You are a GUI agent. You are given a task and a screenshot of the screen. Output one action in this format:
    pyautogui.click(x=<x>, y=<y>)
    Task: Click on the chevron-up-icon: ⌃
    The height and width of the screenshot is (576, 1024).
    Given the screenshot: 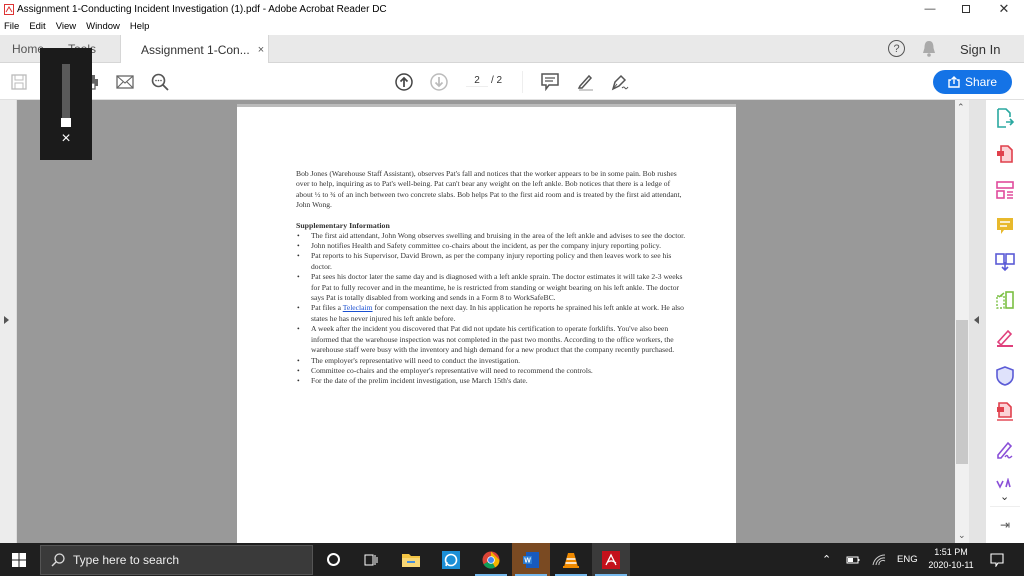 What is the action you would take?
    pyautogui.click(x=827, y=560)
    